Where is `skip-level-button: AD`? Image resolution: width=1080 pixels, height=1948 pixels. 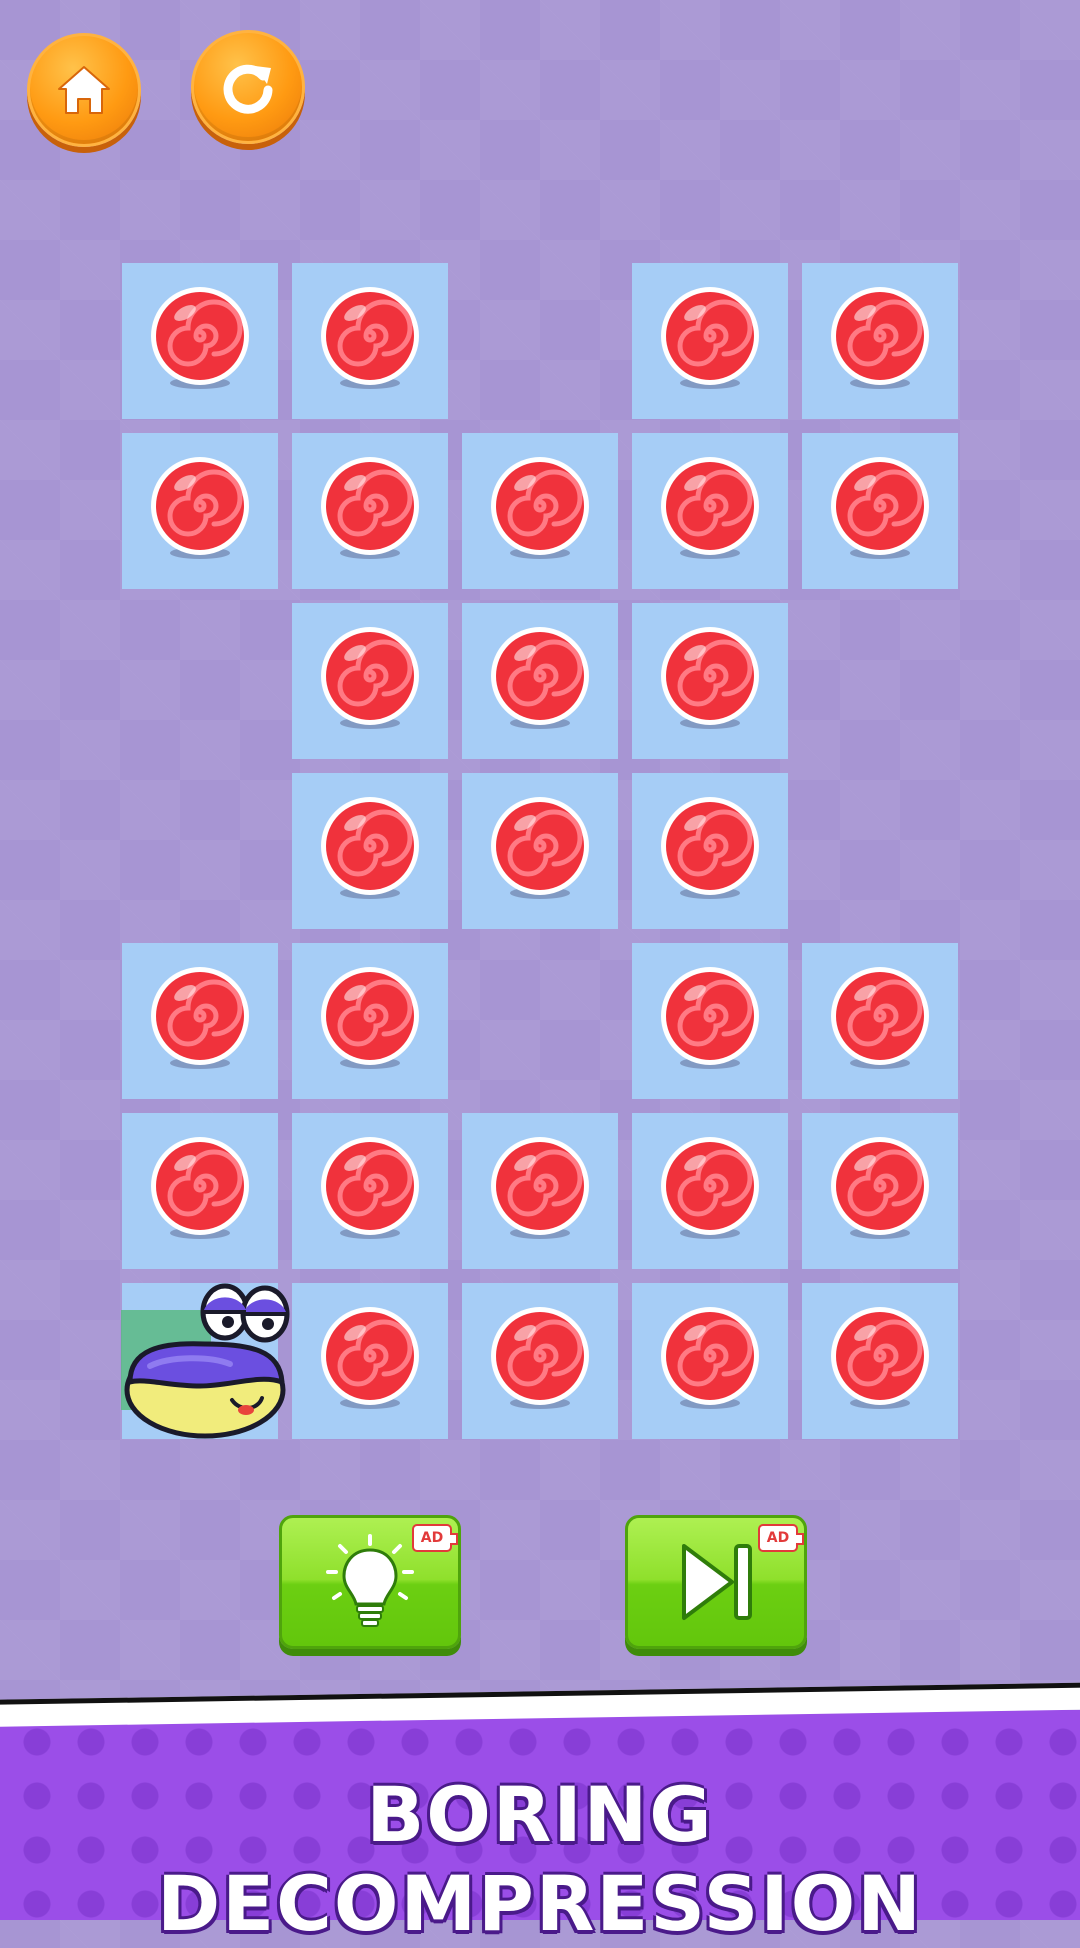
skip-level-button: AD is located at coordinates (716, 1582).